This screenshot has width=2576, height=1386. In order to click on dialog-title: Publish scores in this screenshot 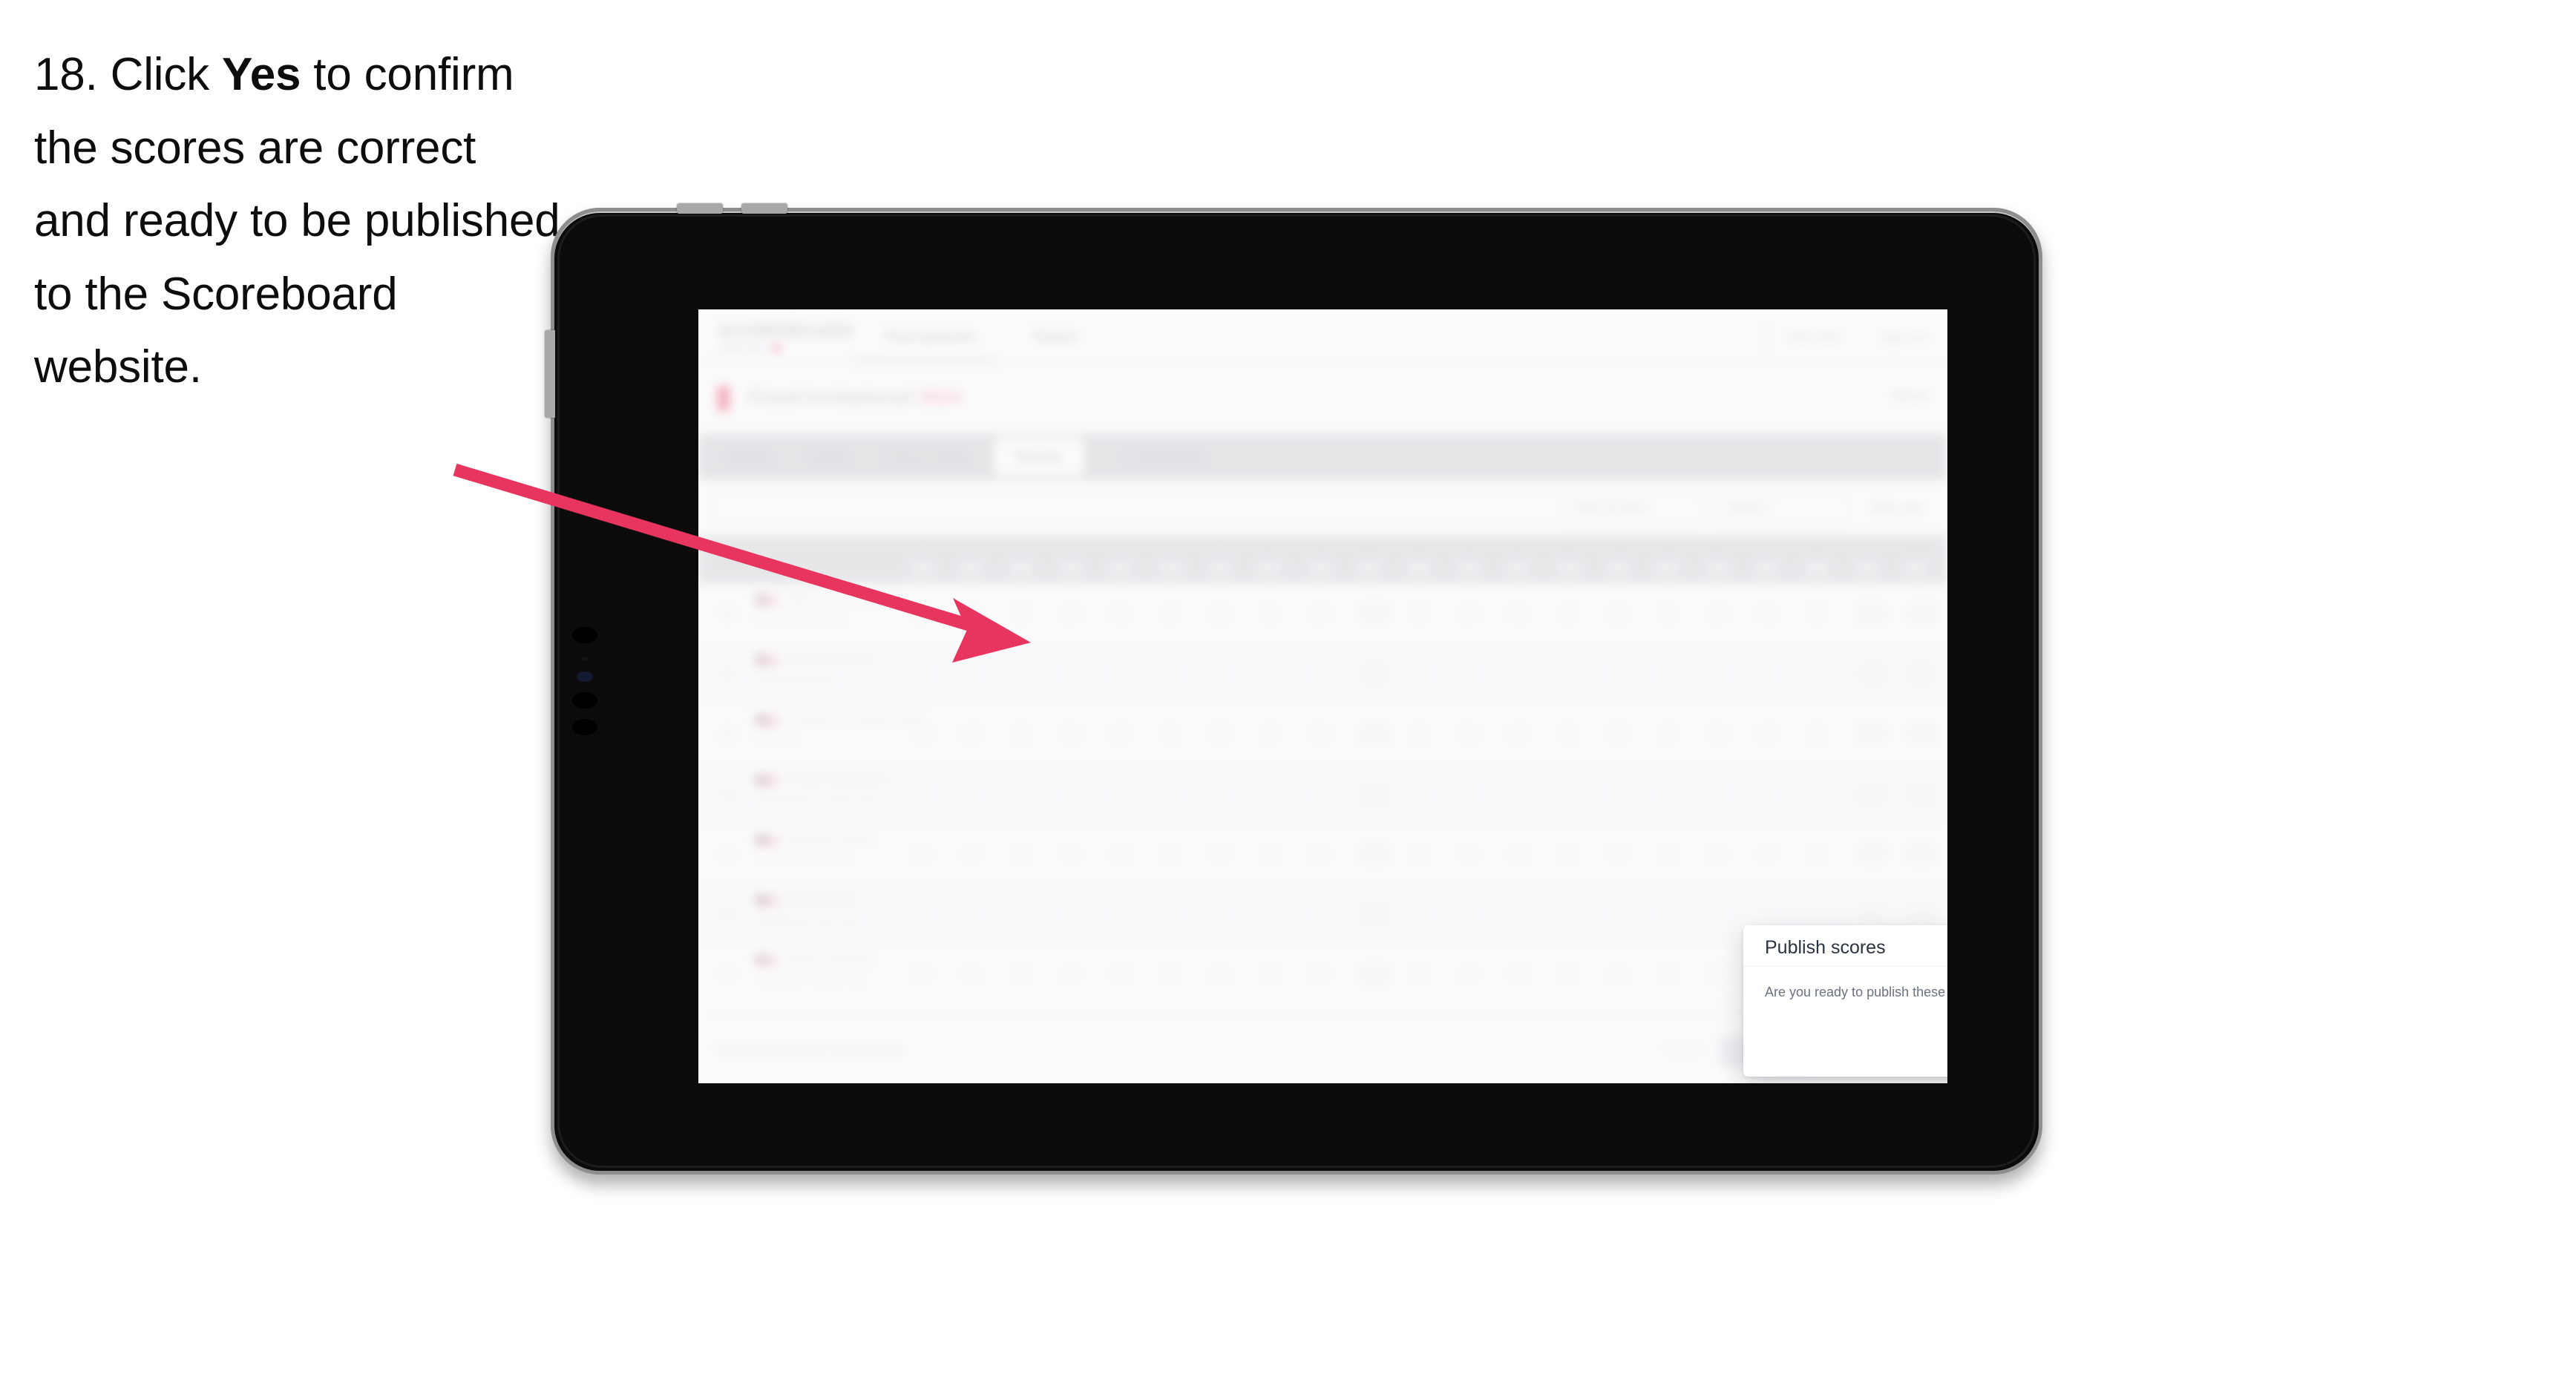, I will do `click(1825, 947)`.